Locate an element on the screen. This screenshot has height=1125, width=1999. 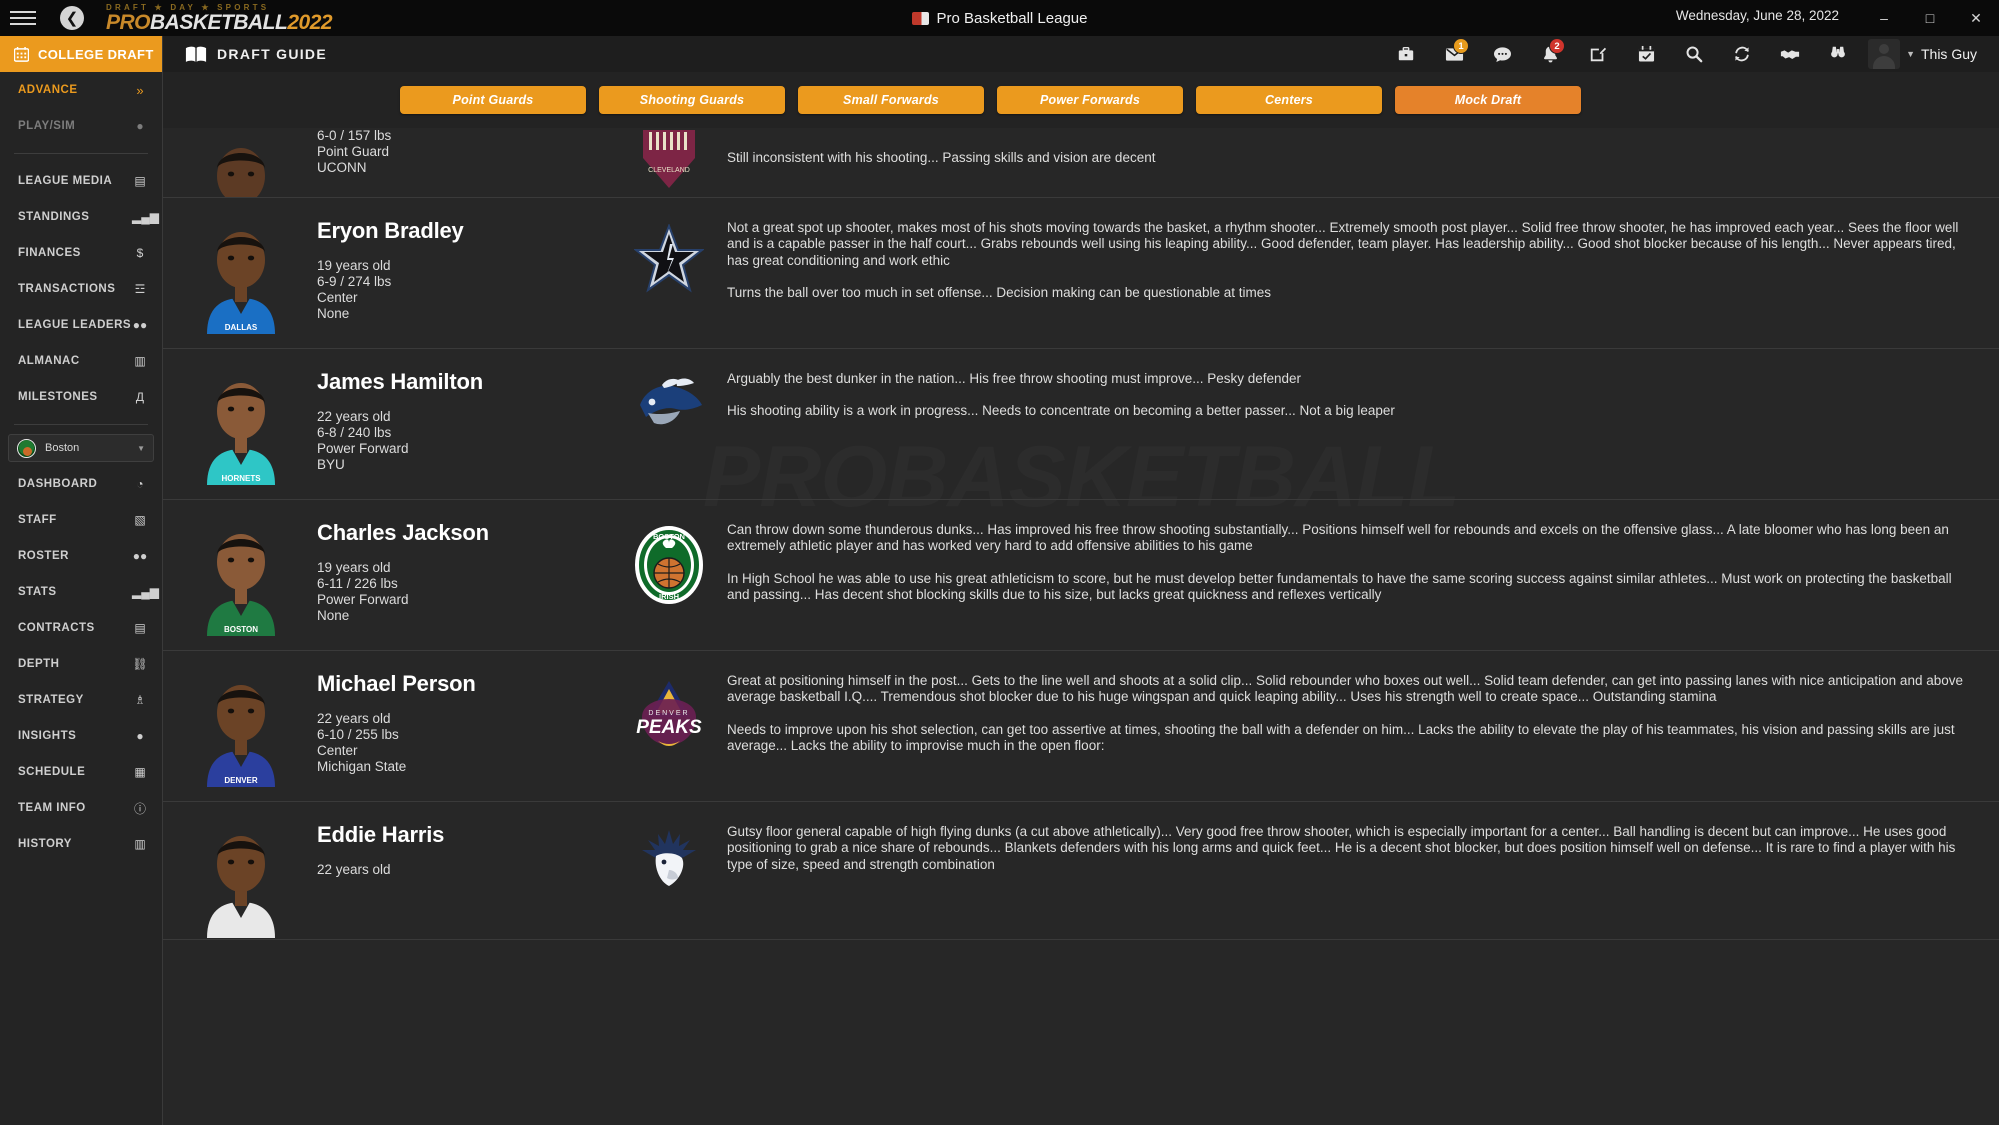
close-button: ✕ is located at coordinates (1976, 18).